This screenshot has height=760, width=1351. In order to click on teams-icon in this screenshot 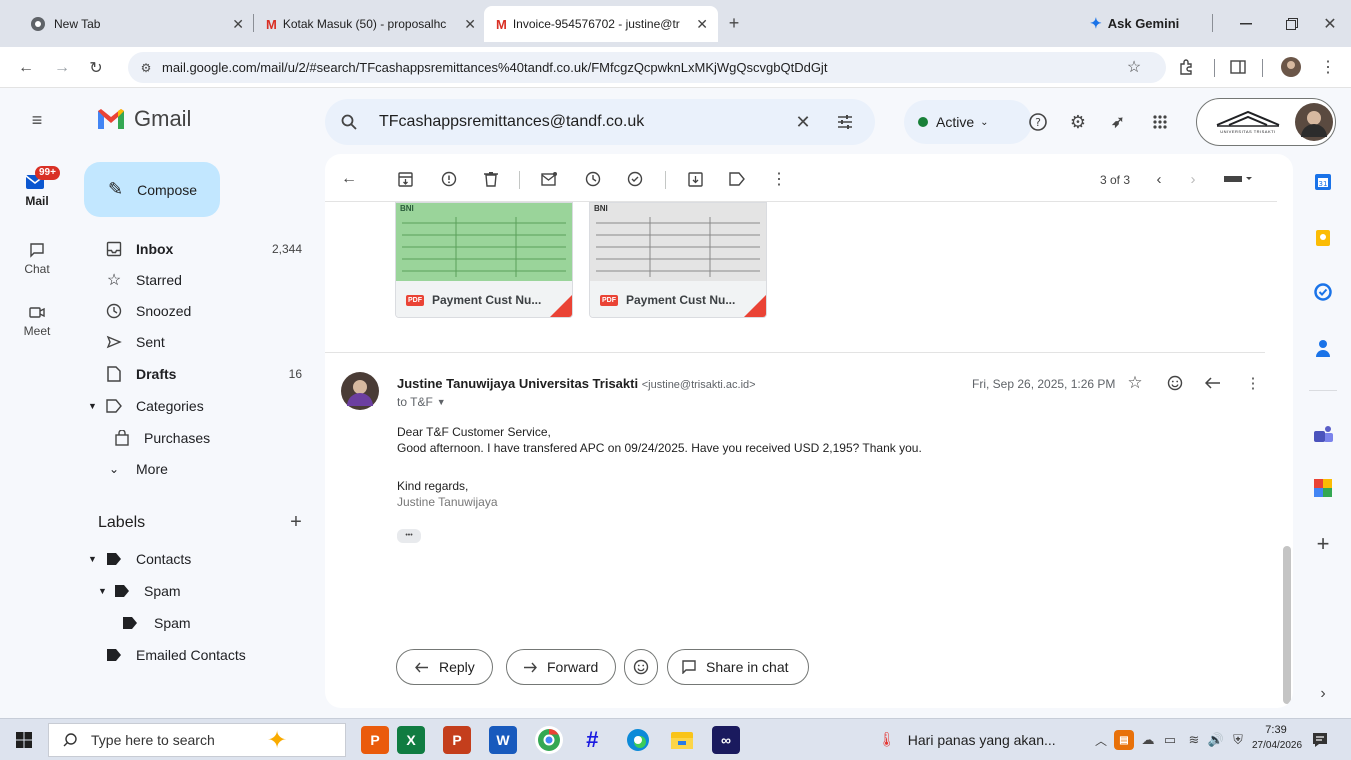, I will do `click(1324, 434)`.